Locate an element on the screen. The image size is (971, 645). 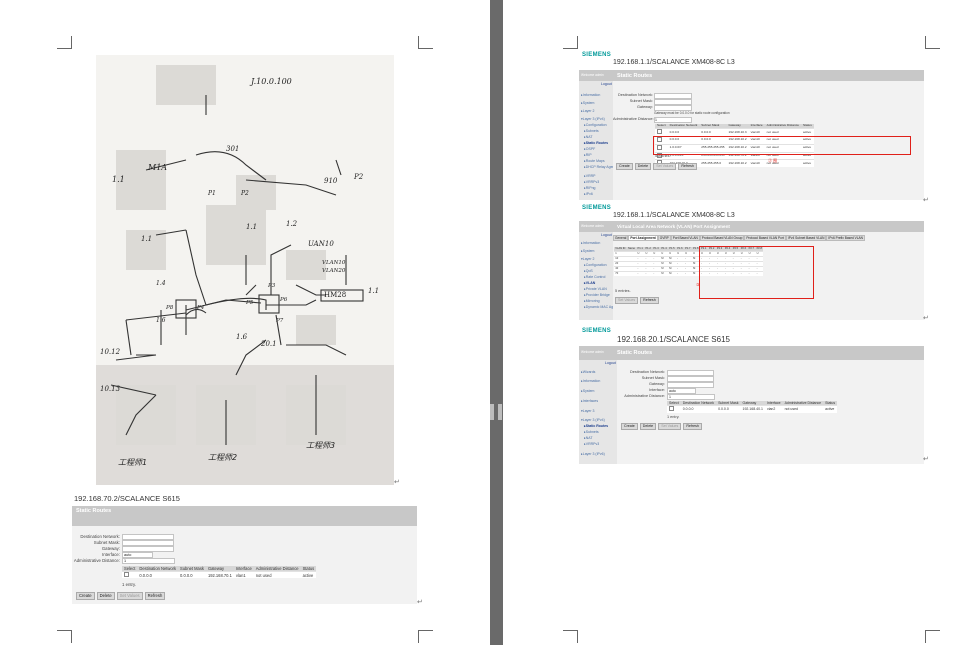
tab-protocol-group: Protocol Based VLAN Group is located at coordinates (722, 238).